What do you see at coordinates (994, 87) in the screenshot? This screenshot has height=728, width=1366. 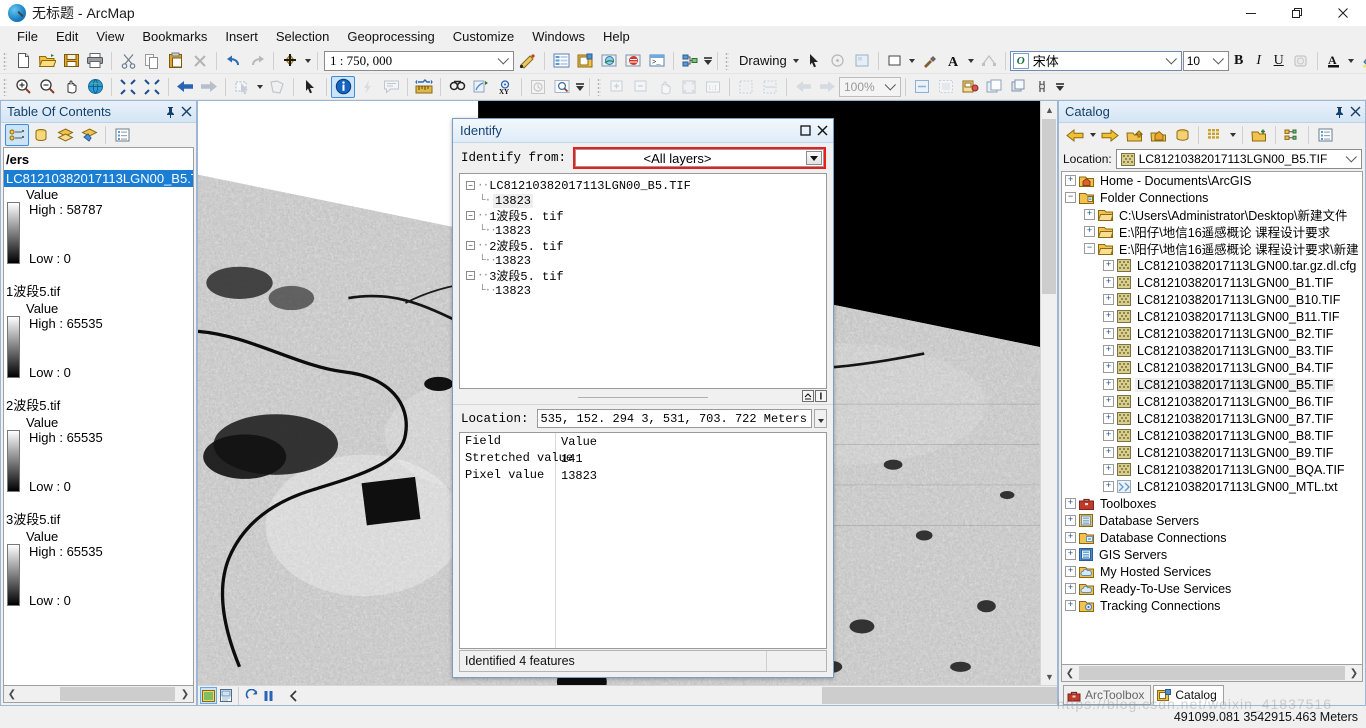 I see `data-driven-pages-icon` at bounding box center [994, 87].